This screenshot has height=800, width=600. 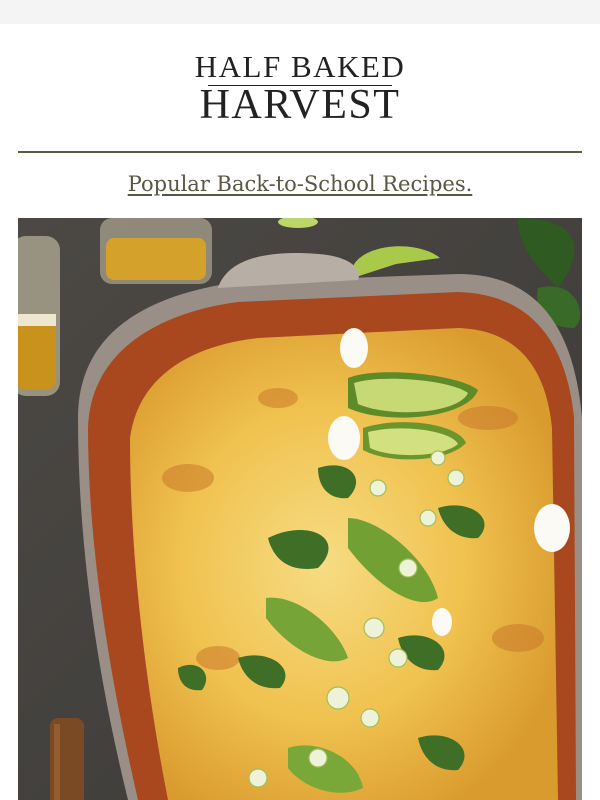 I want to click on logo-line-2: HARVEST, so click(x=300, y=105).